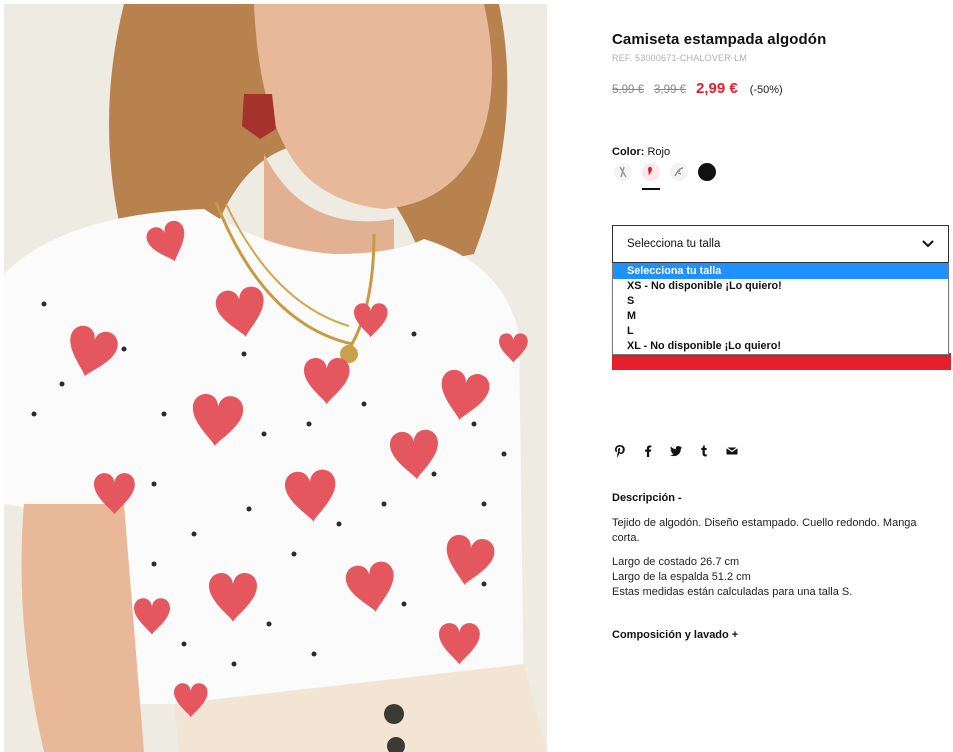 This screenshot has height=752, width=953. Describe the element at coordinates (647, 498) in the screenshot. I see `description-title: Descripción -` at that location.